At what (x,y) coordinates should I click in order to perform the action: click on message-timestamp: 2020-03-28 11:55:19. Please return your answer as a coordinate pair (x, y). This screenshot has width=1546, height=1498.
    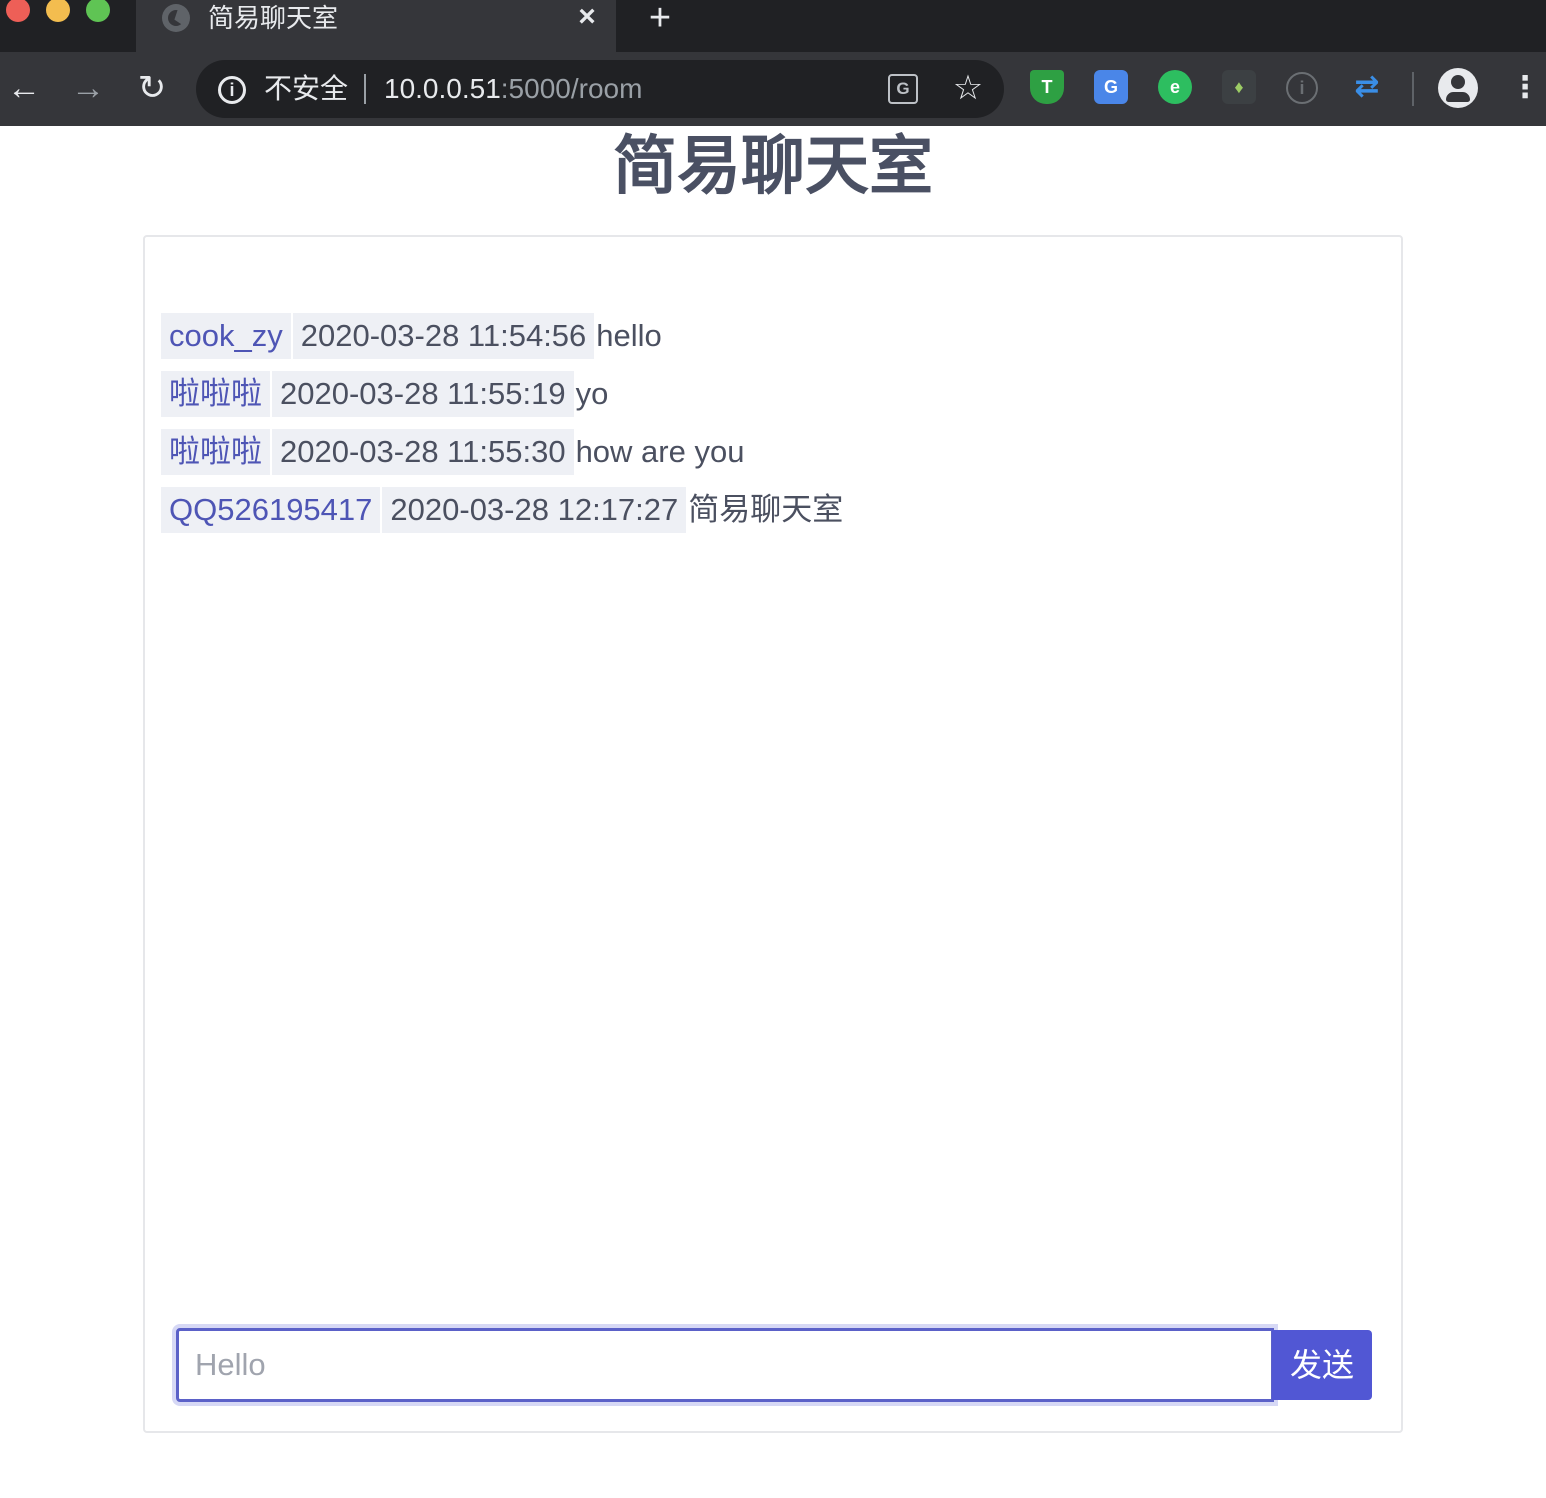
    Looking at the image, I should click on (423, 394).